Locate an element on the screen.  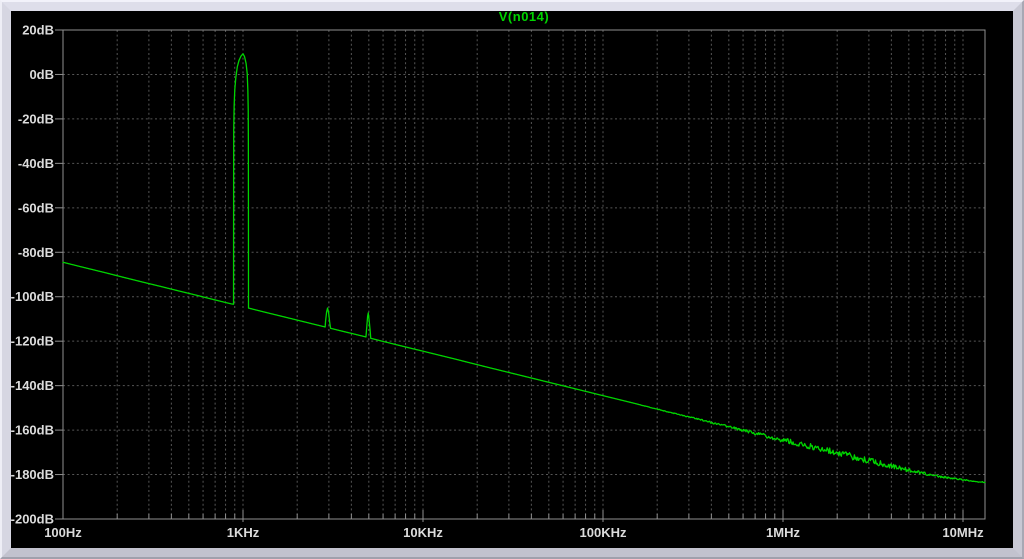
x-axis-label: 1KHz is located at coordinates (243, 532).